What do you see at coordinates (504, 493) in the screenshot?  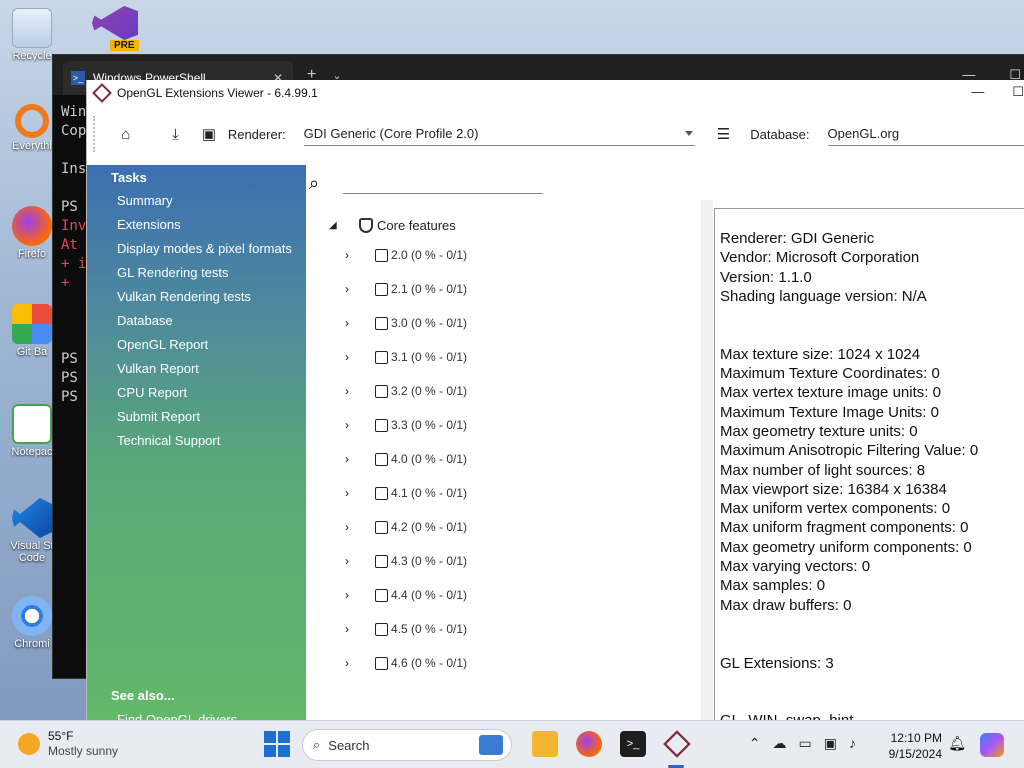 I see `tree-node: › 4.1 (0 % - 0/1)` at bounding box center [504, 493].